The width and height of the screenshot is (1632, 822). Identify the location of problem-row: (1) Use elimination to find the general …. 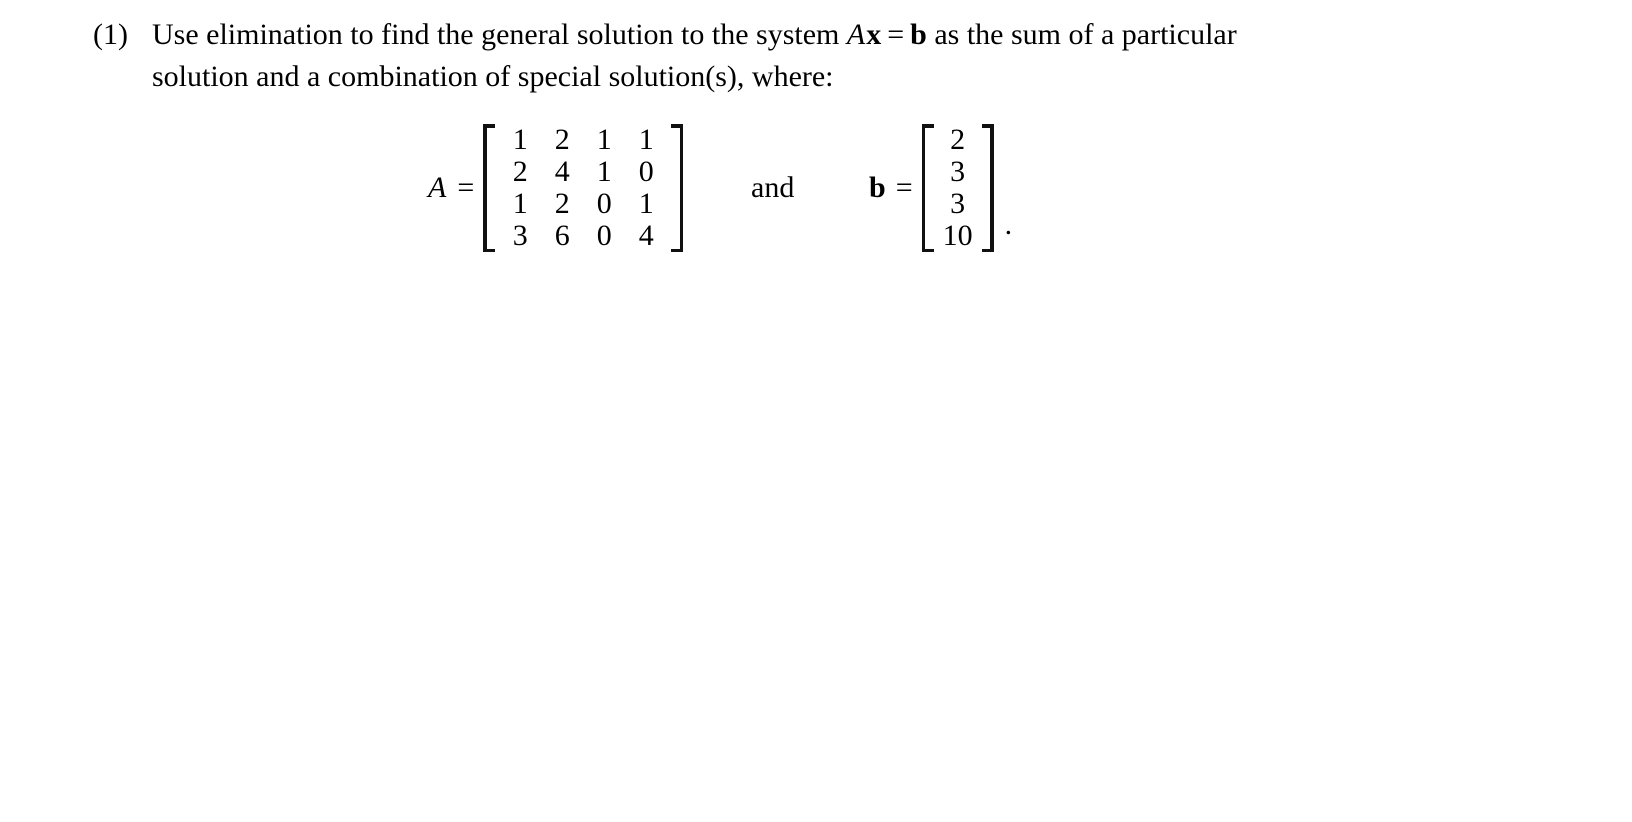
(803, 56).